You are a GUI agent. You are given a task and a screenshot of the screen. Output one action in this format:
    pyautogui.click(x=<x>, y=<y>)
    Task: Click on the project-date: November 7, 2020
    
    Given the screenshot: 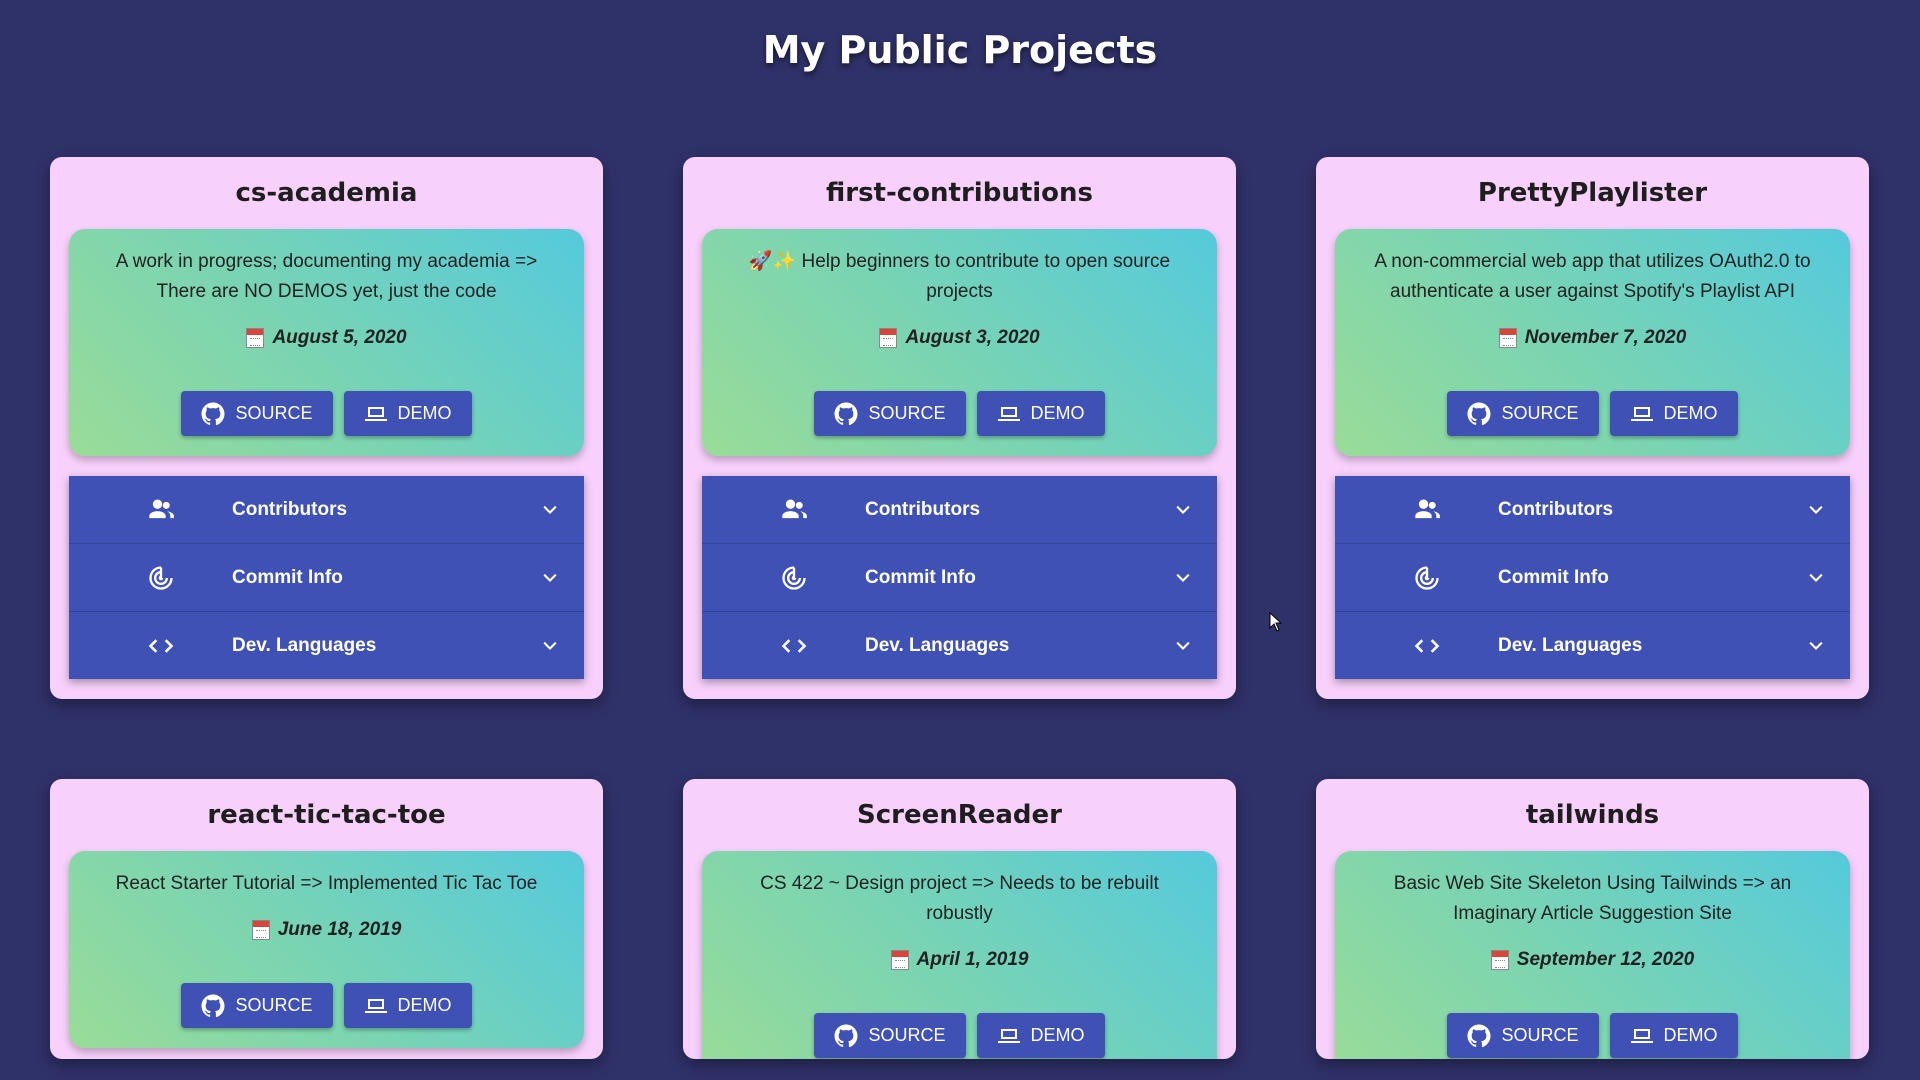 What is the action you would take?
    pyautogui.click(x=1592, y=338)
    